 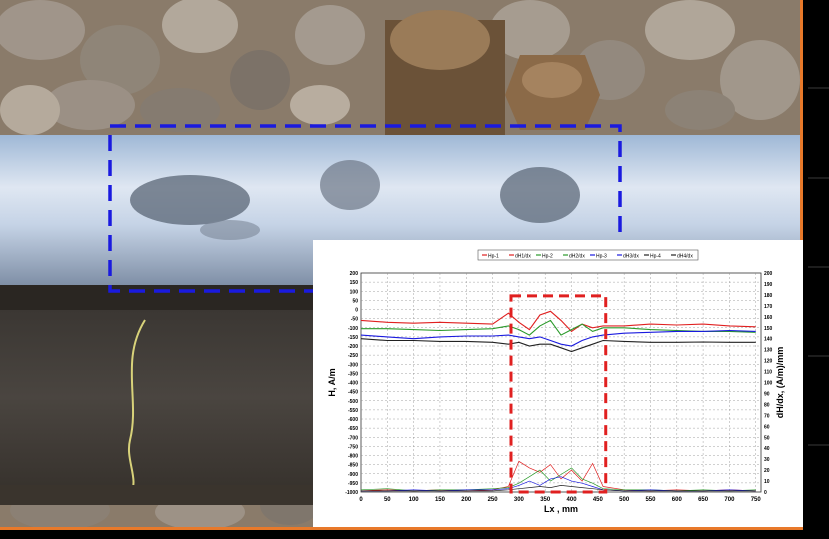 What do you see at coordinates (354, 274) in the screenshot?
I see `y-tick-label: 200` at bounding box center [354, 274].